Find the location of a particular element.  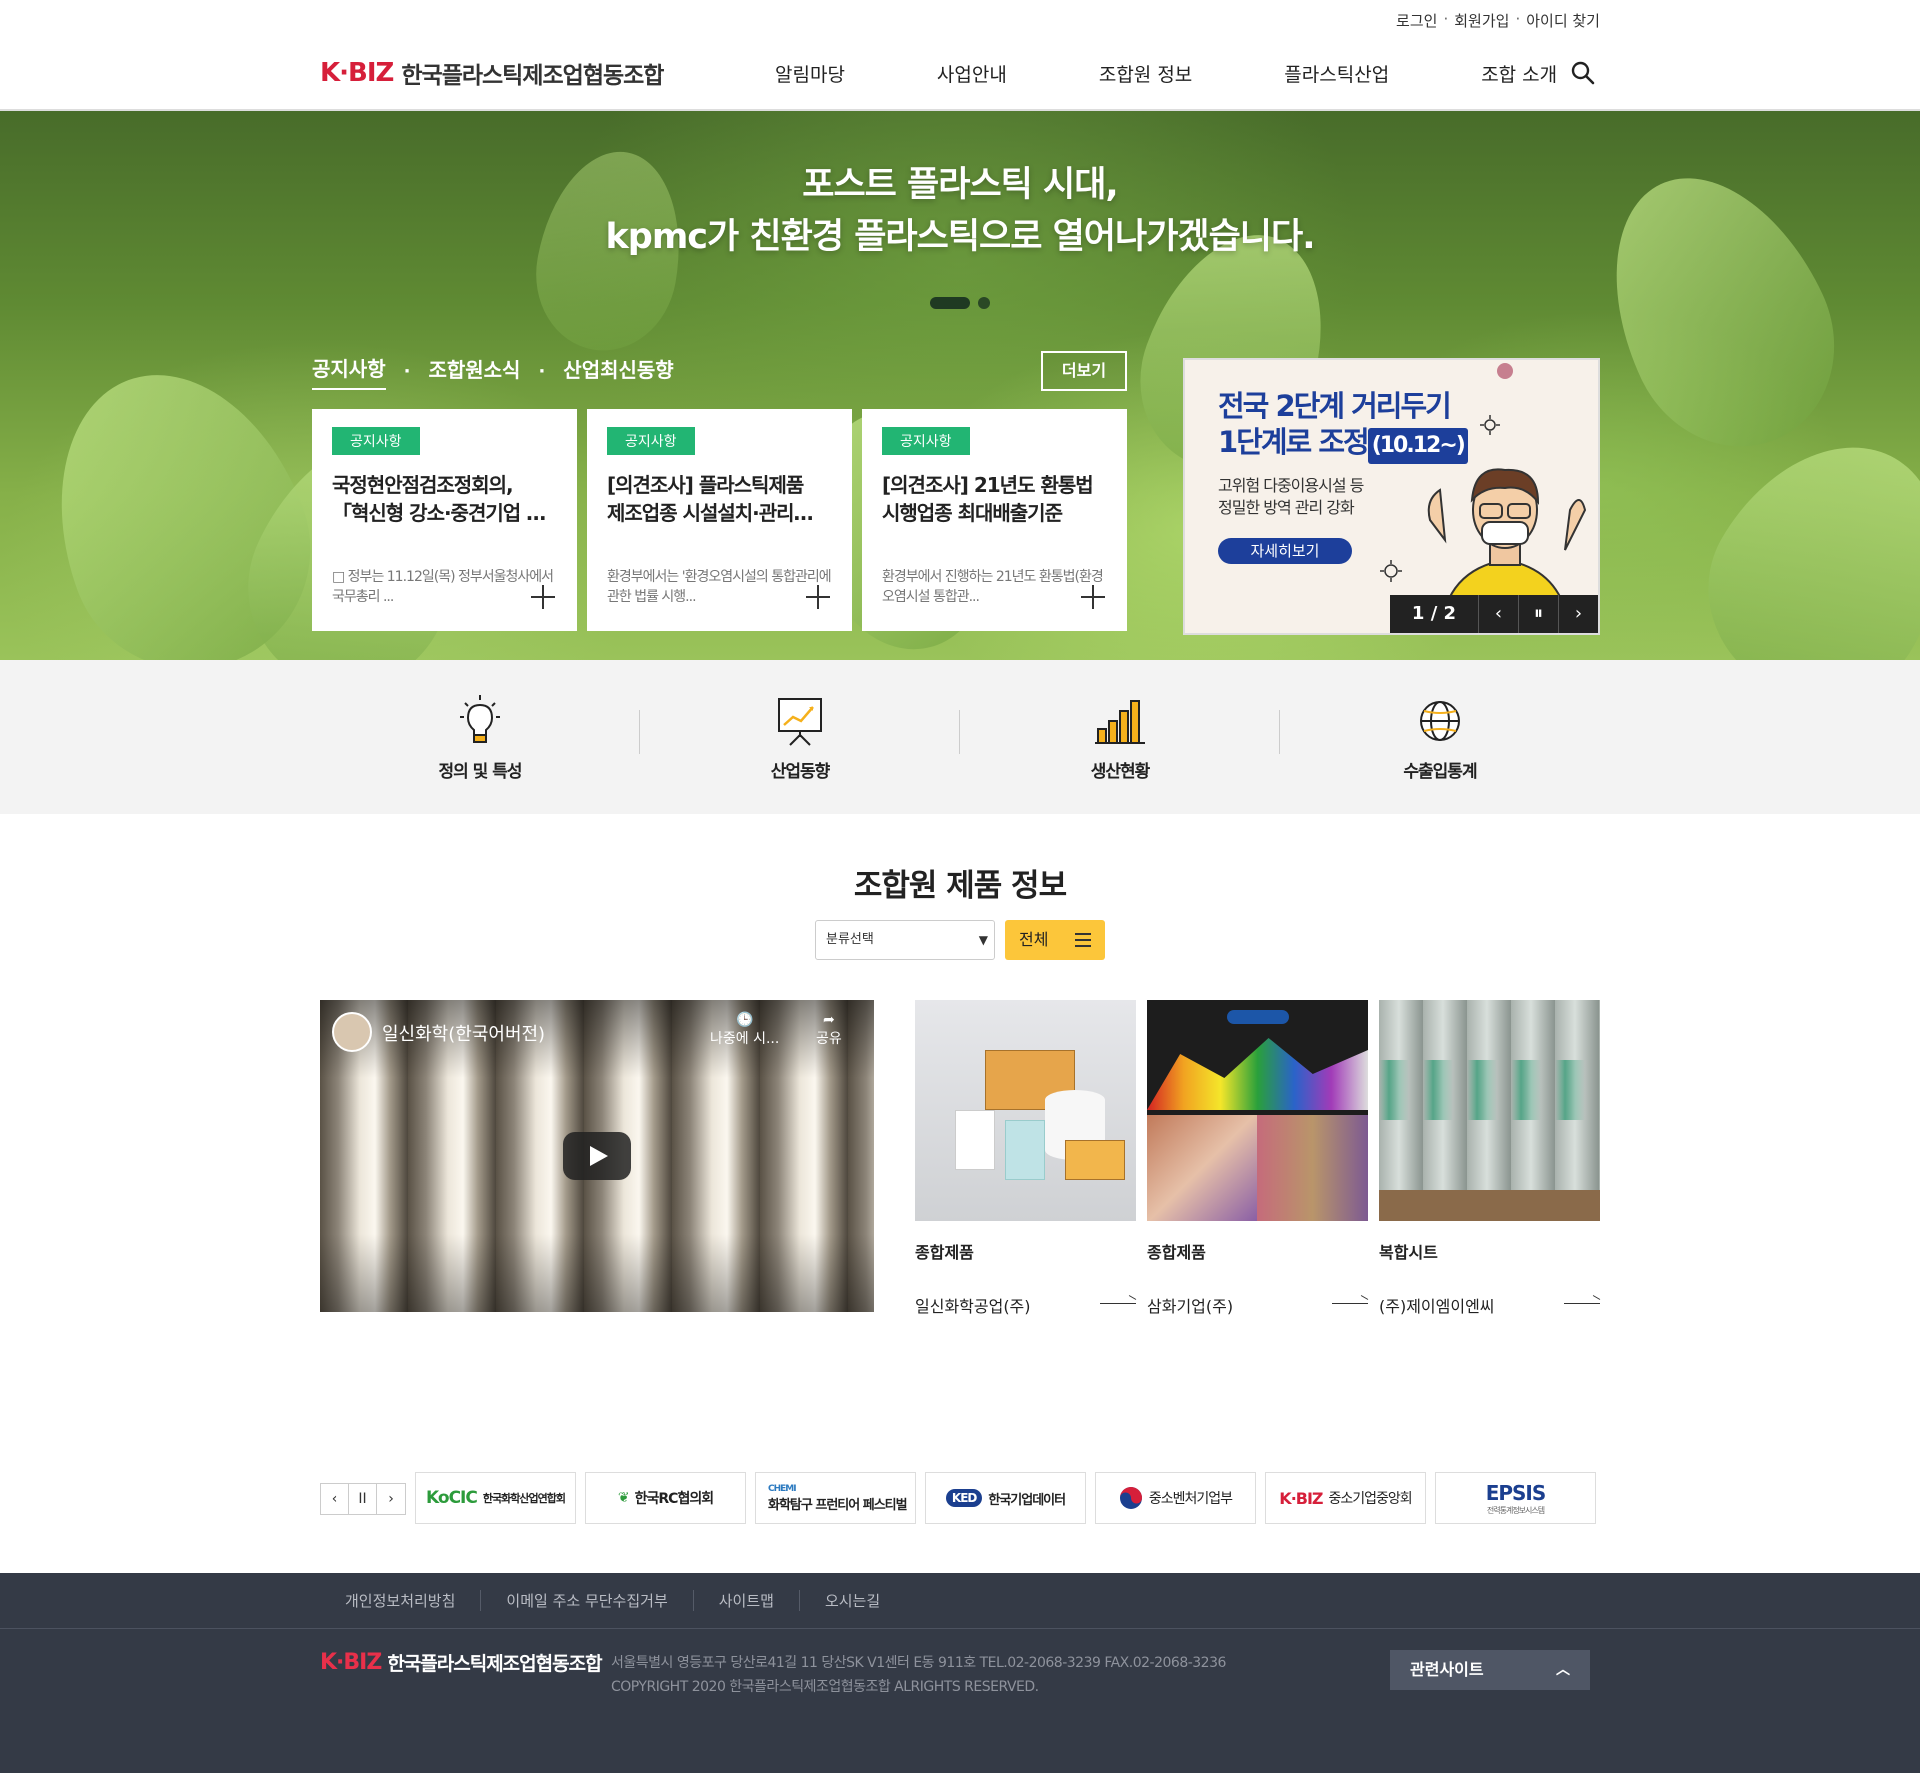

related-sites-select: 관련사이트 ︿ is located at coordinates (1490, 1670).